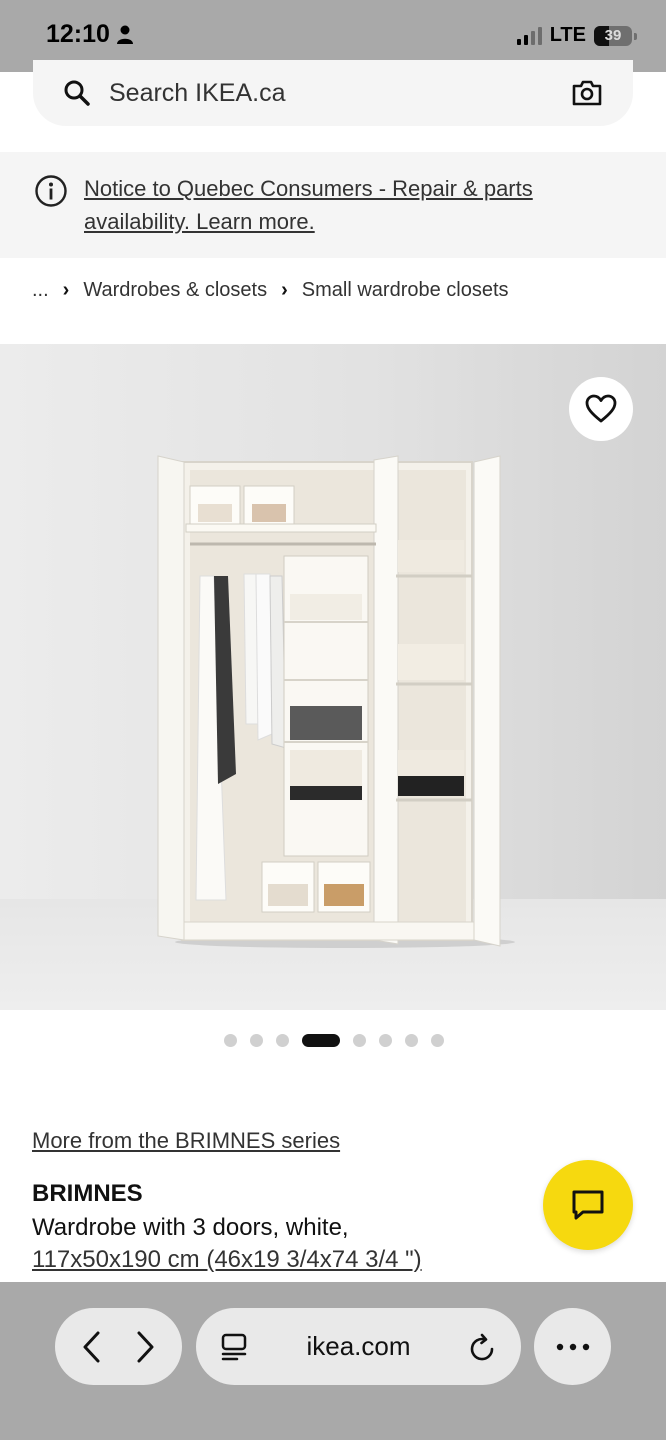 Image resolution: width=666 pixels, height=1440 pixels. What do you see at coordinates (87, 1193) in the screenshot?
I see `product-name: BRIMNES` at bounding box center [87, 1193].